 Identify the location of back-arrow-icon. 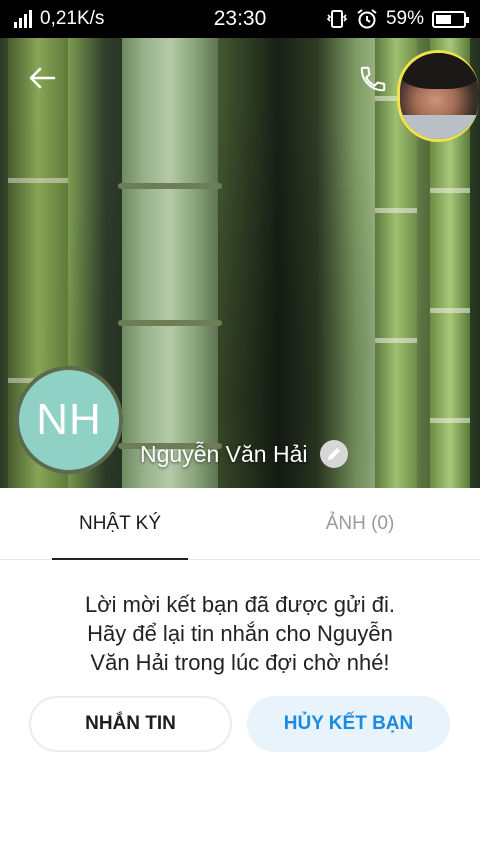
(42, 78).